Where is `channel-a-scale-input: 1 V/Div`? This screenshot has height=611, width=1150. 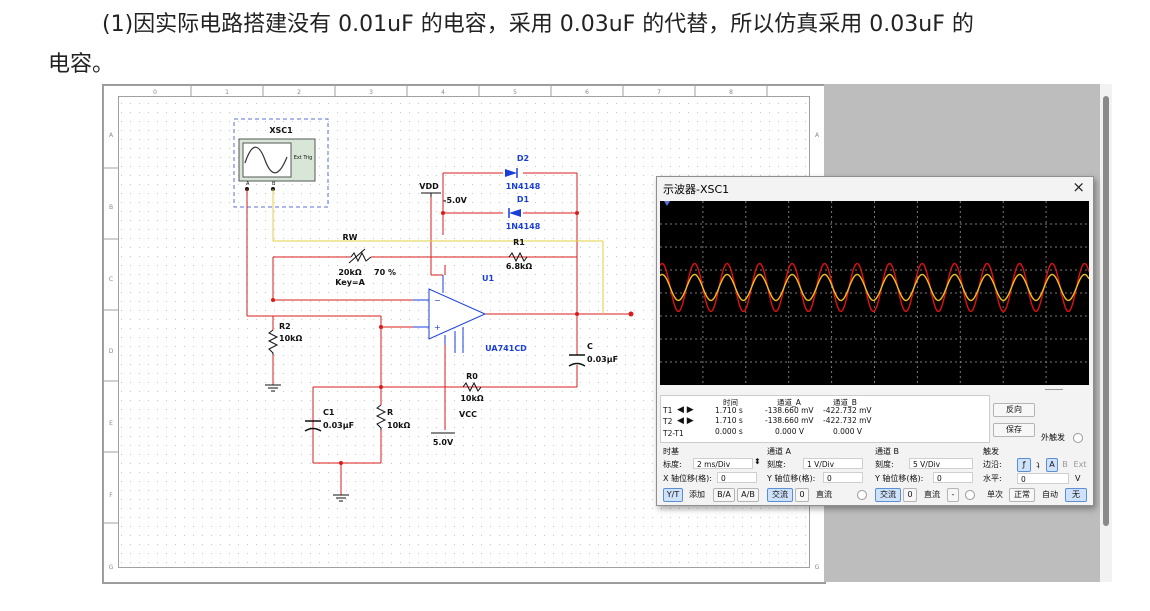
channel-a-scale-input: 1 V/Div is located at coordinates (833, 463).